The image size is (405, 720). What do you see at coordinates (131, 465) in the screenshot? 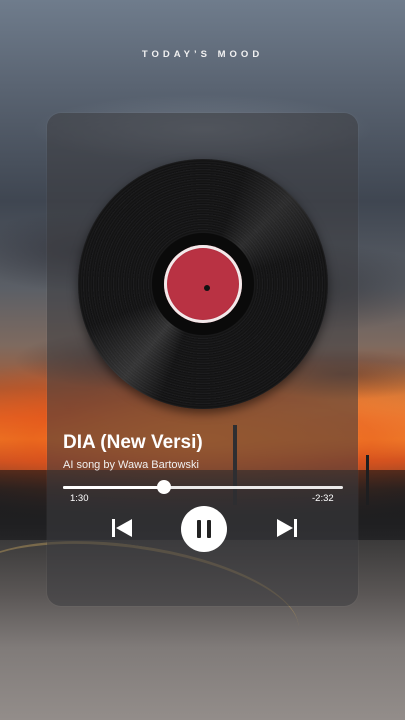
I see `artist-name: AI song by Wawa Bartowski` at bounding box center [131, 465].